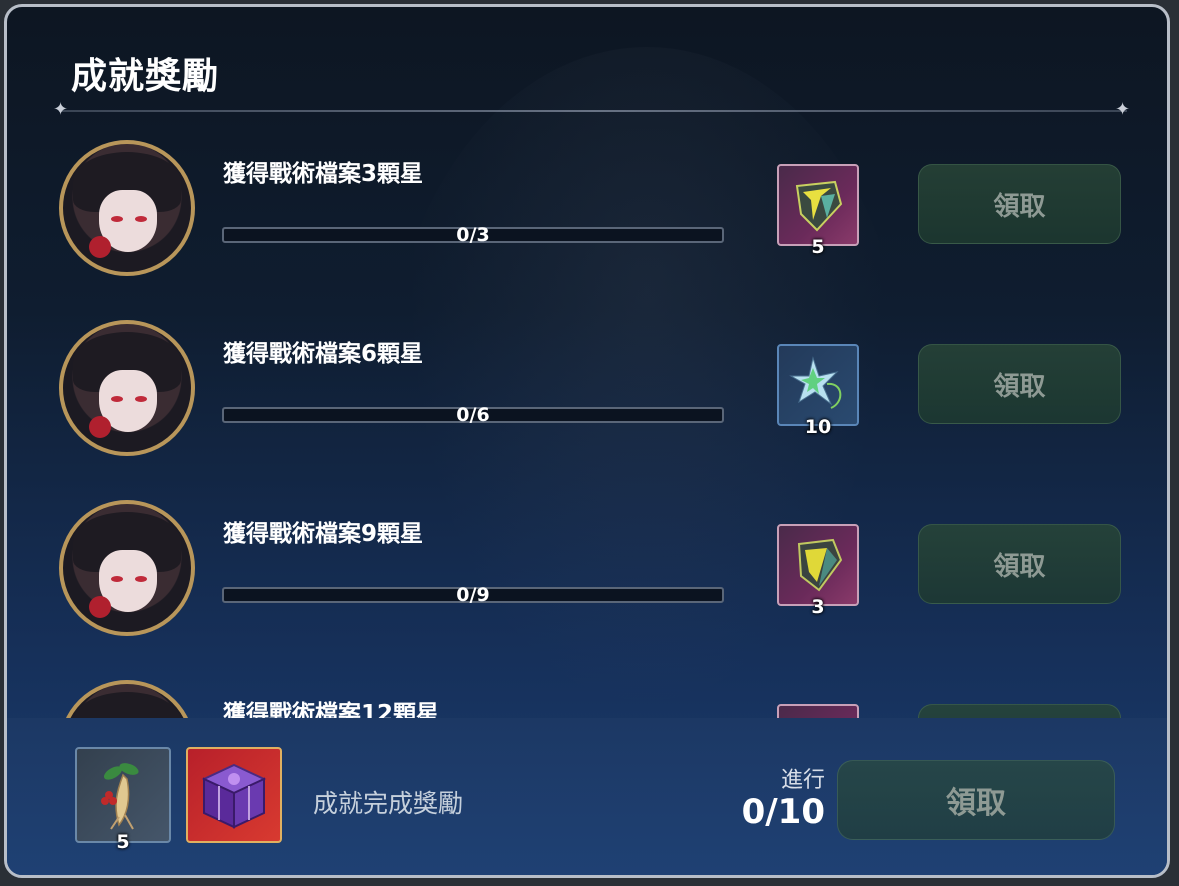  I want to click on progress-text: 0/6, so click(473, 415).